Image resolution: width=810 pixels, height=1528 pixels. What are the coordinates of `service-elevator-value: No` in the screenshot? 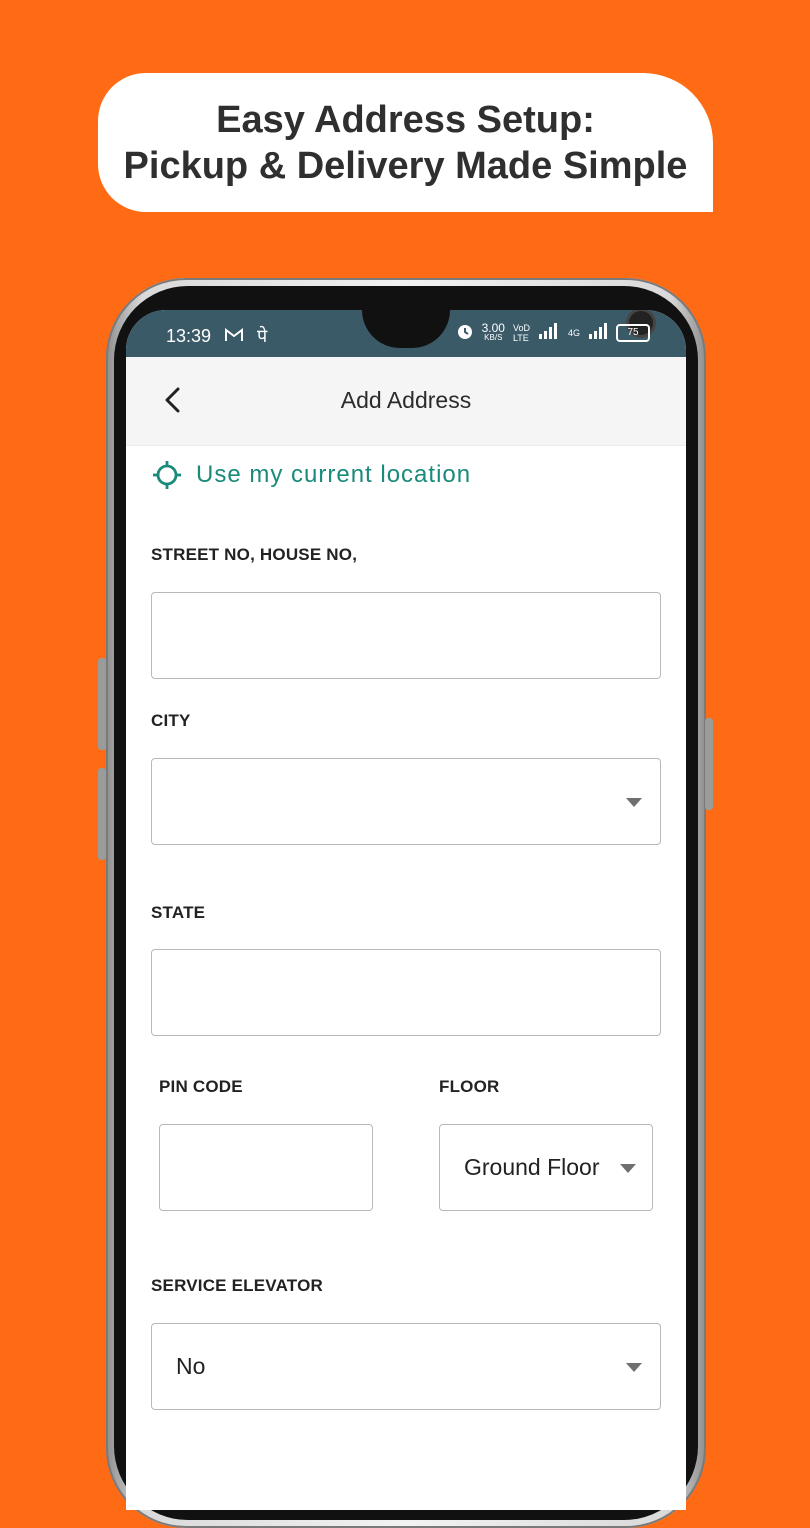 It's located at (191, 1366).